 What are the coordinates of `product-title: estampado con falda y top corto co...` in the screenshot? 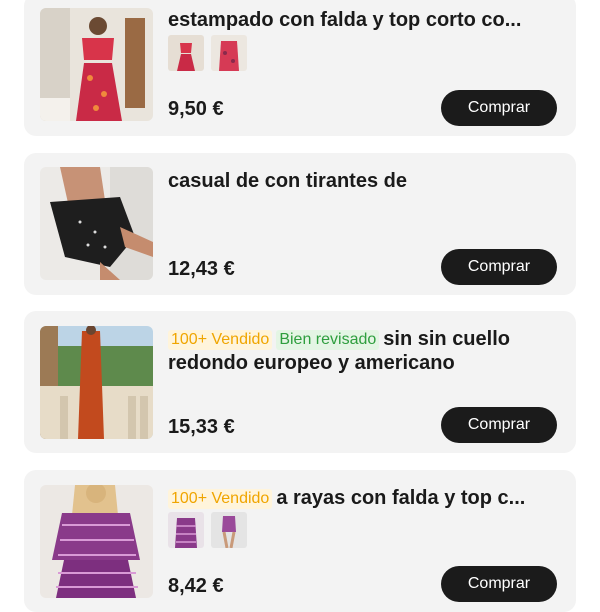 It's located at (360, 20).